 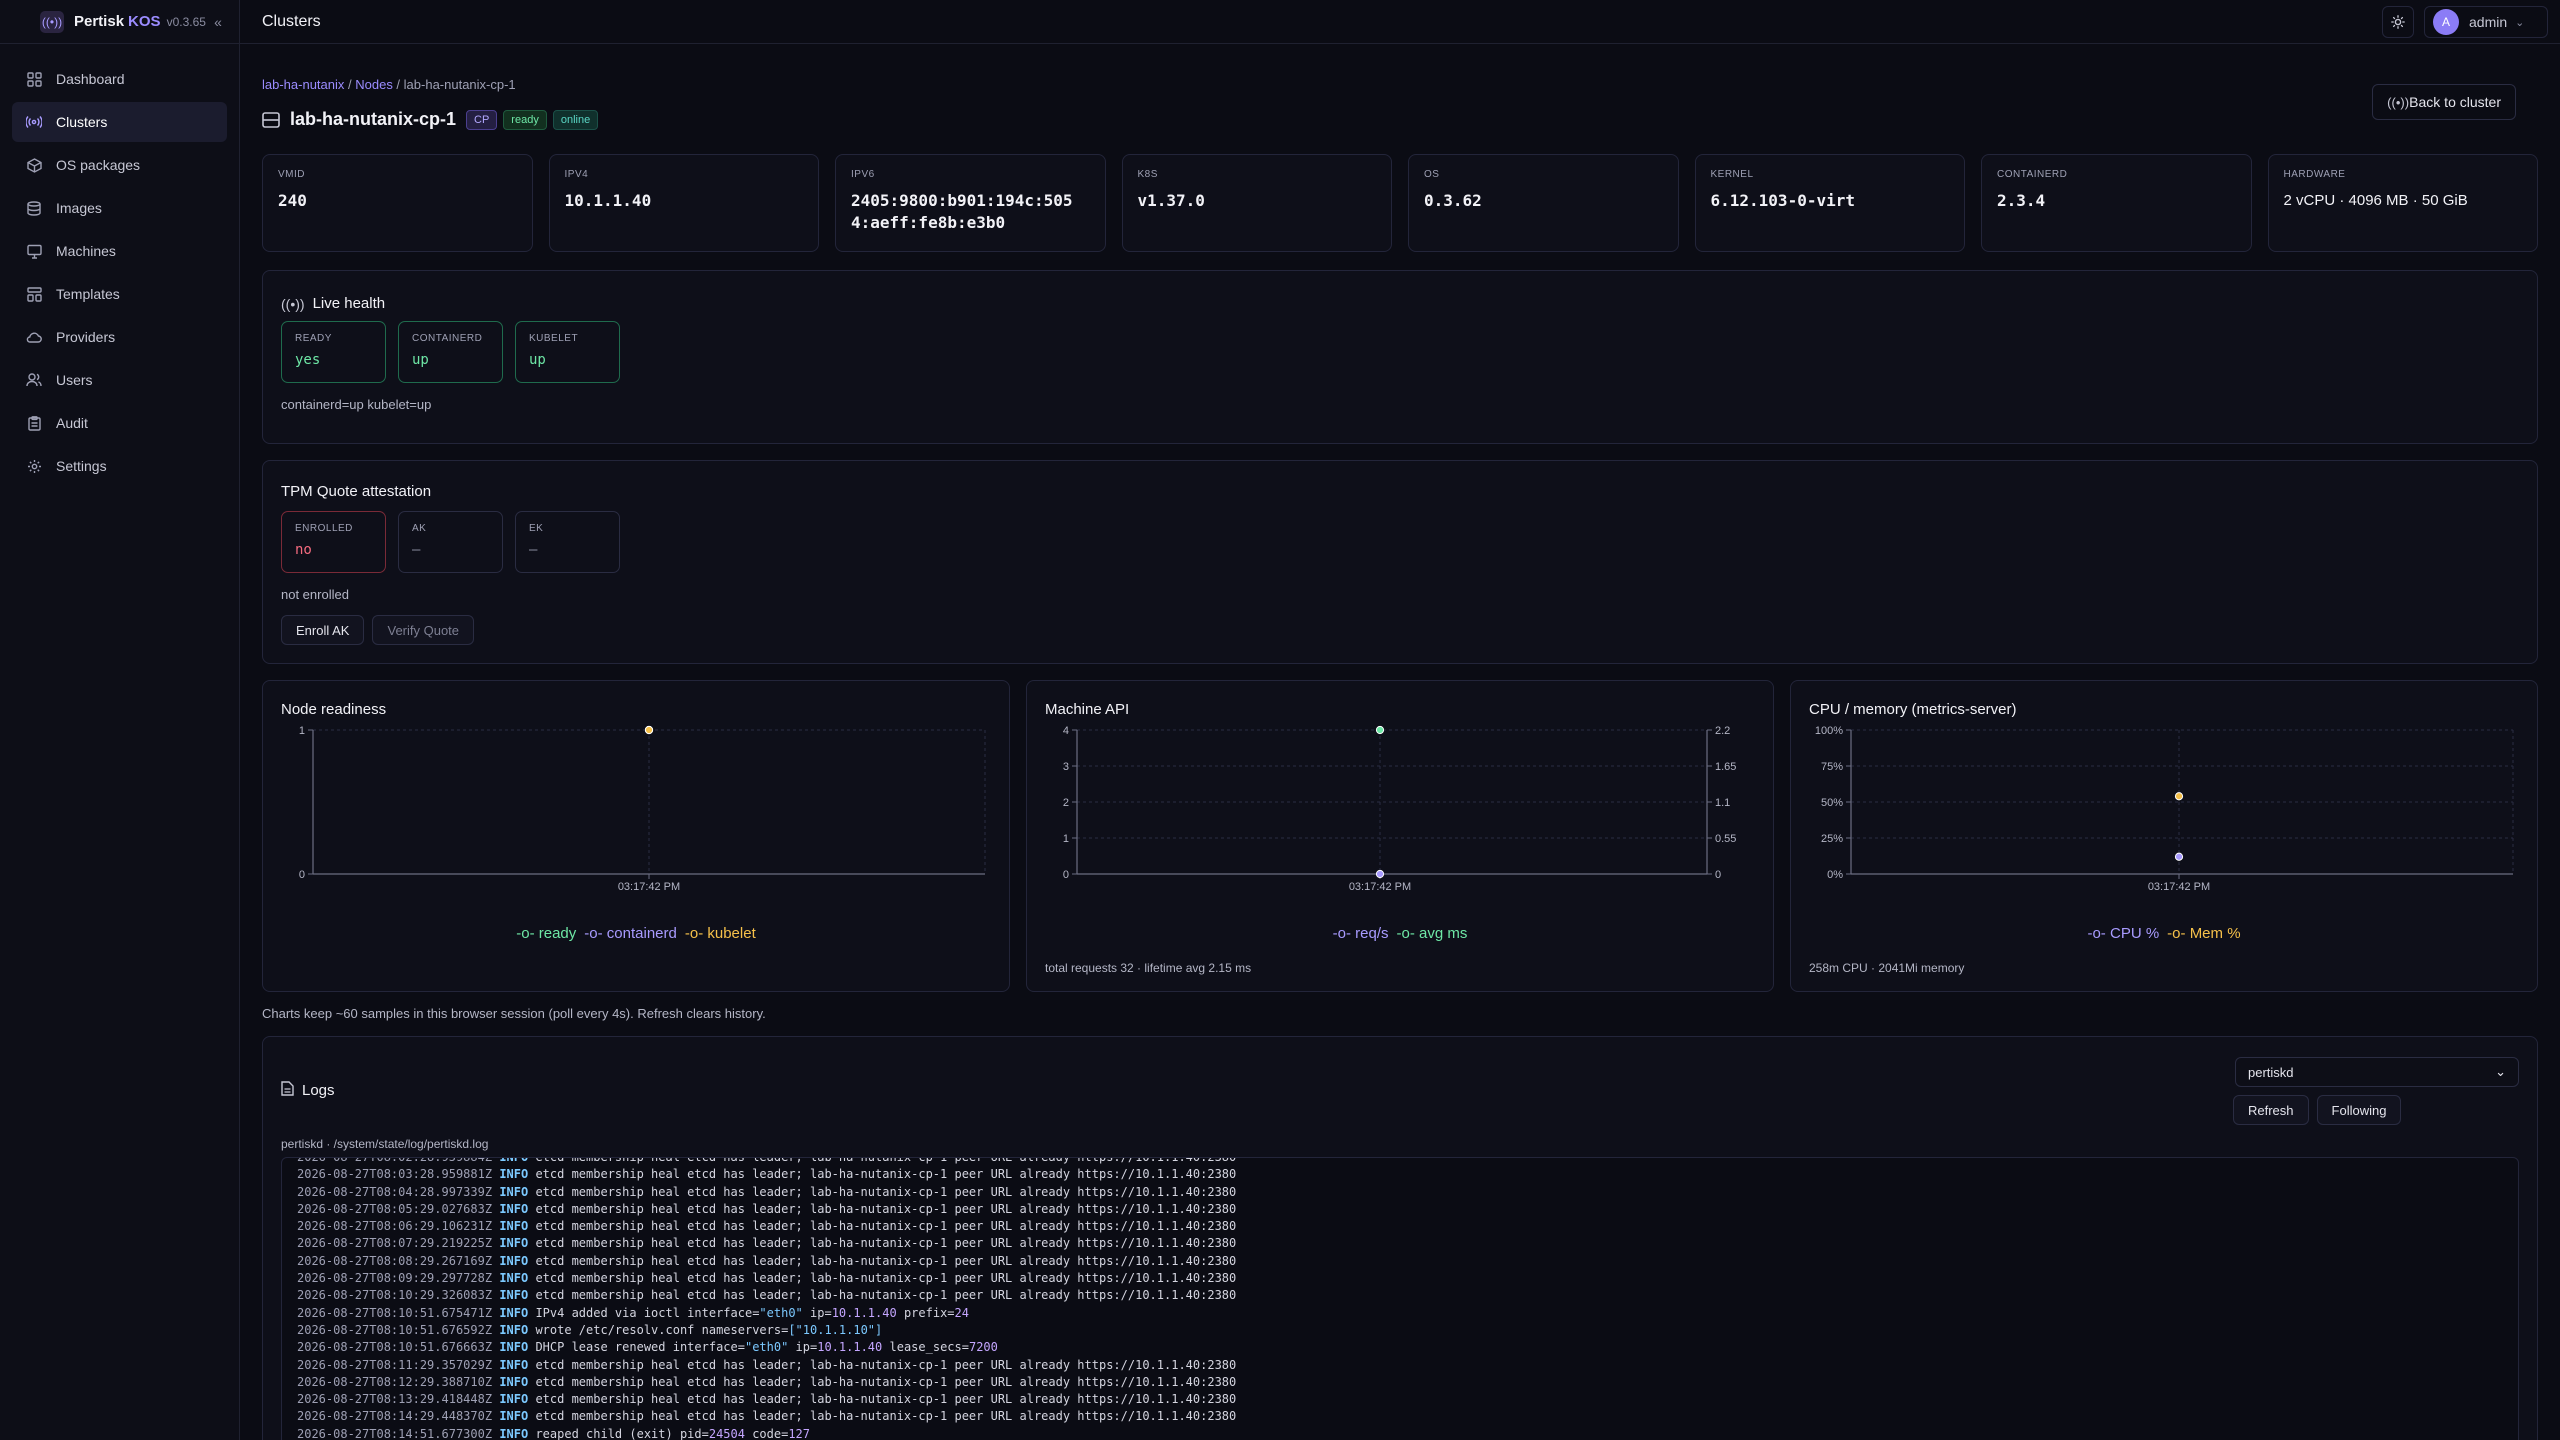 What do you see at coordinates (323, 630) in the screenshot?
I see `enroll-ak-button: Enroll AK` at bounding box center [323, 630].